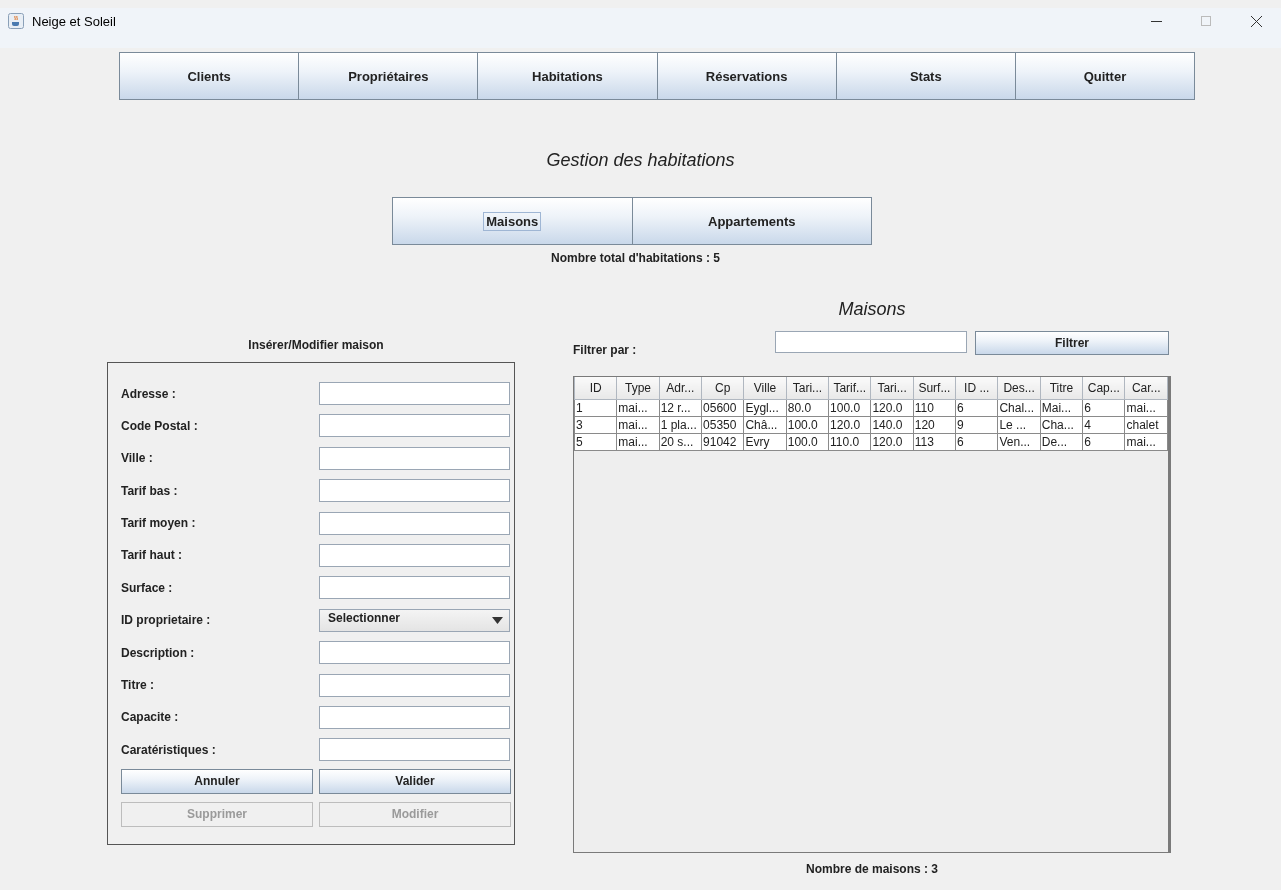  What do you see at coordinates (137, 458) in the screenshot?
I see `field-label: Ville :` at bounding box center [137, 458].